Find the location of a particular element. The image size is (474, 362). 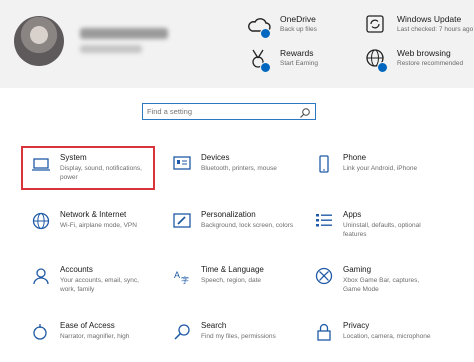

rewards-link: Rewards Start Earning is located at coordinates (302, 64).